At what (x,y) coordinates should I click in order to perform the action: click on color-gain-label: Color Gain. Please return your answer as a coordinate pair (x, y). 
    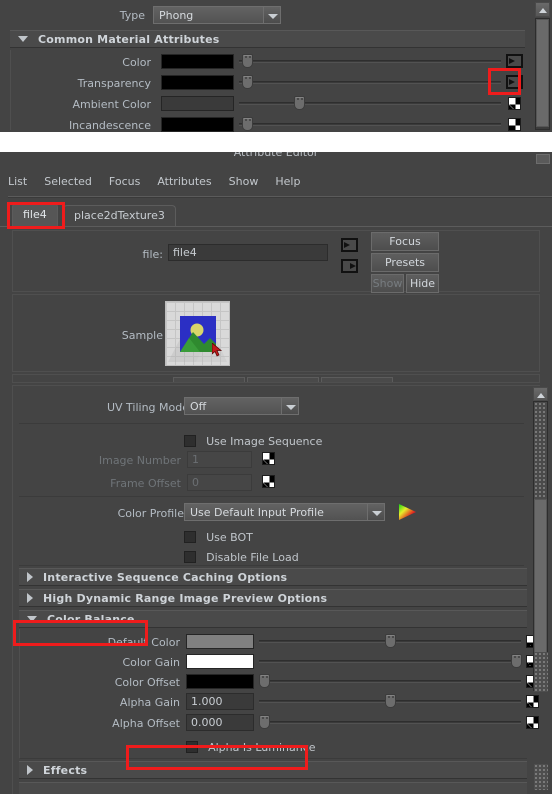
    Looking at the image, I should click on (151, 662).